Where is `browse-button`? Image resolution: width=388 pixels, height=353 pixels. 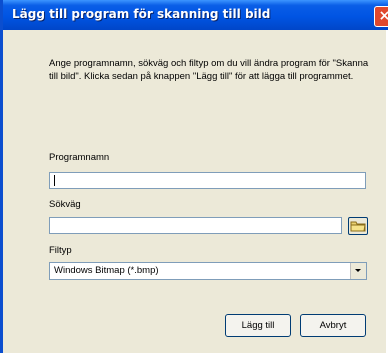 browse-button is located at coordinates (358, 226).